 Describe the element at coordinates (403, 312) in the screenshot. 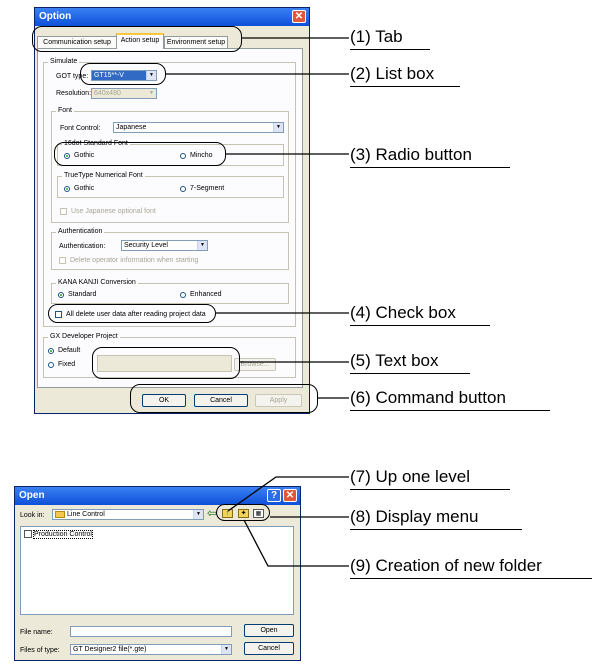

I see `callout-check-box: (4) Check box` at that location.